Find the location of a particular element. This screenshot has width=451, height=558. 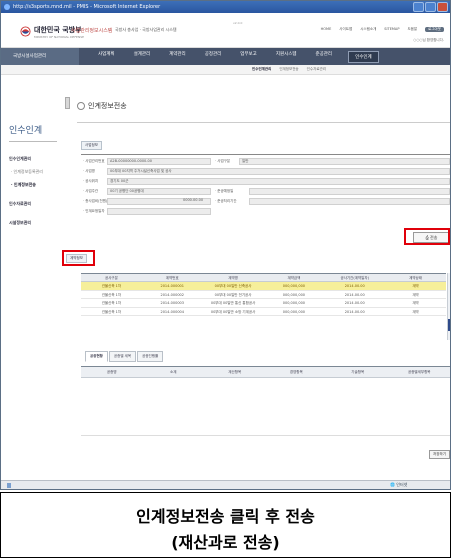

column-header: 계약명 is located at coordinates (233, 277).